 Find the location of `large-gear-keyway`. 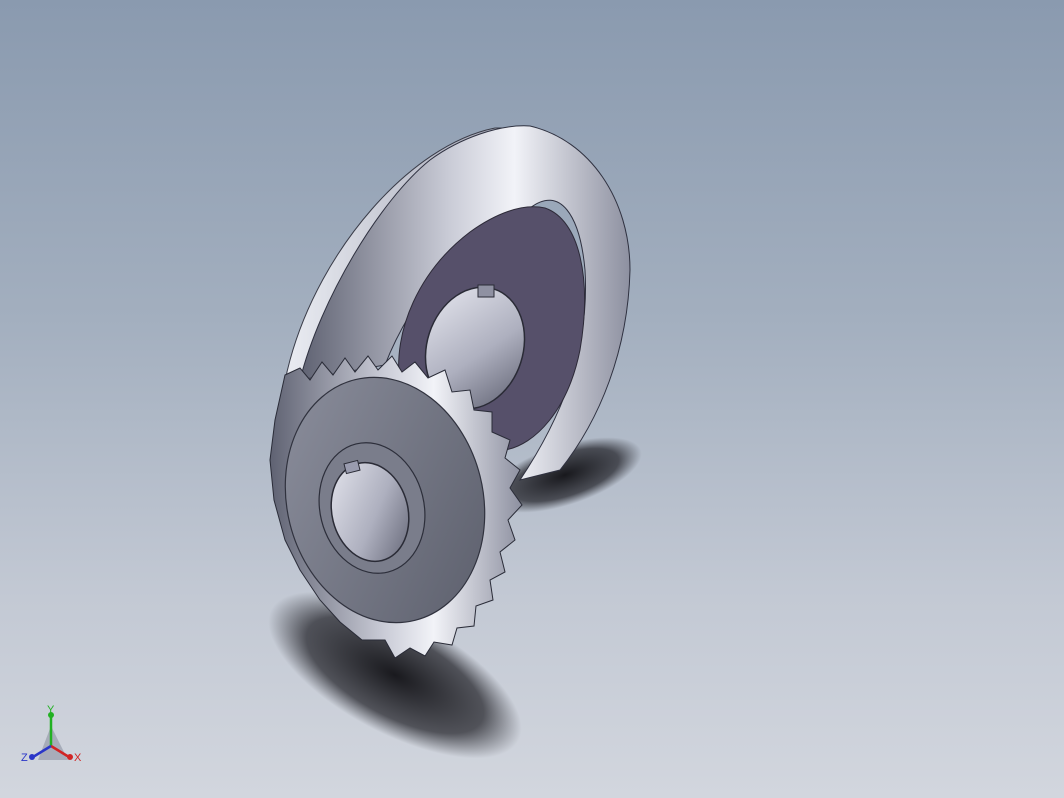

large-gear-keyway is located at coordinates (486, 291).